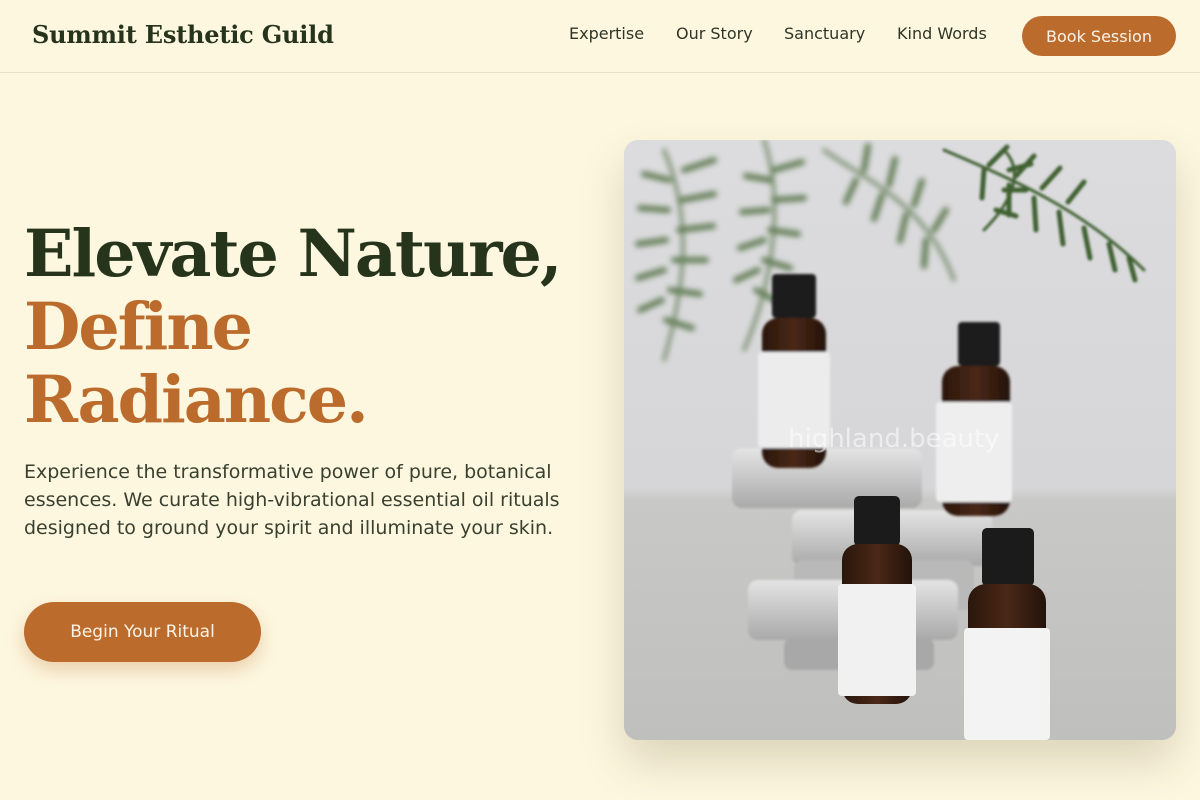  I want to click on hero-title-line-2: Define, so click(138, 327).